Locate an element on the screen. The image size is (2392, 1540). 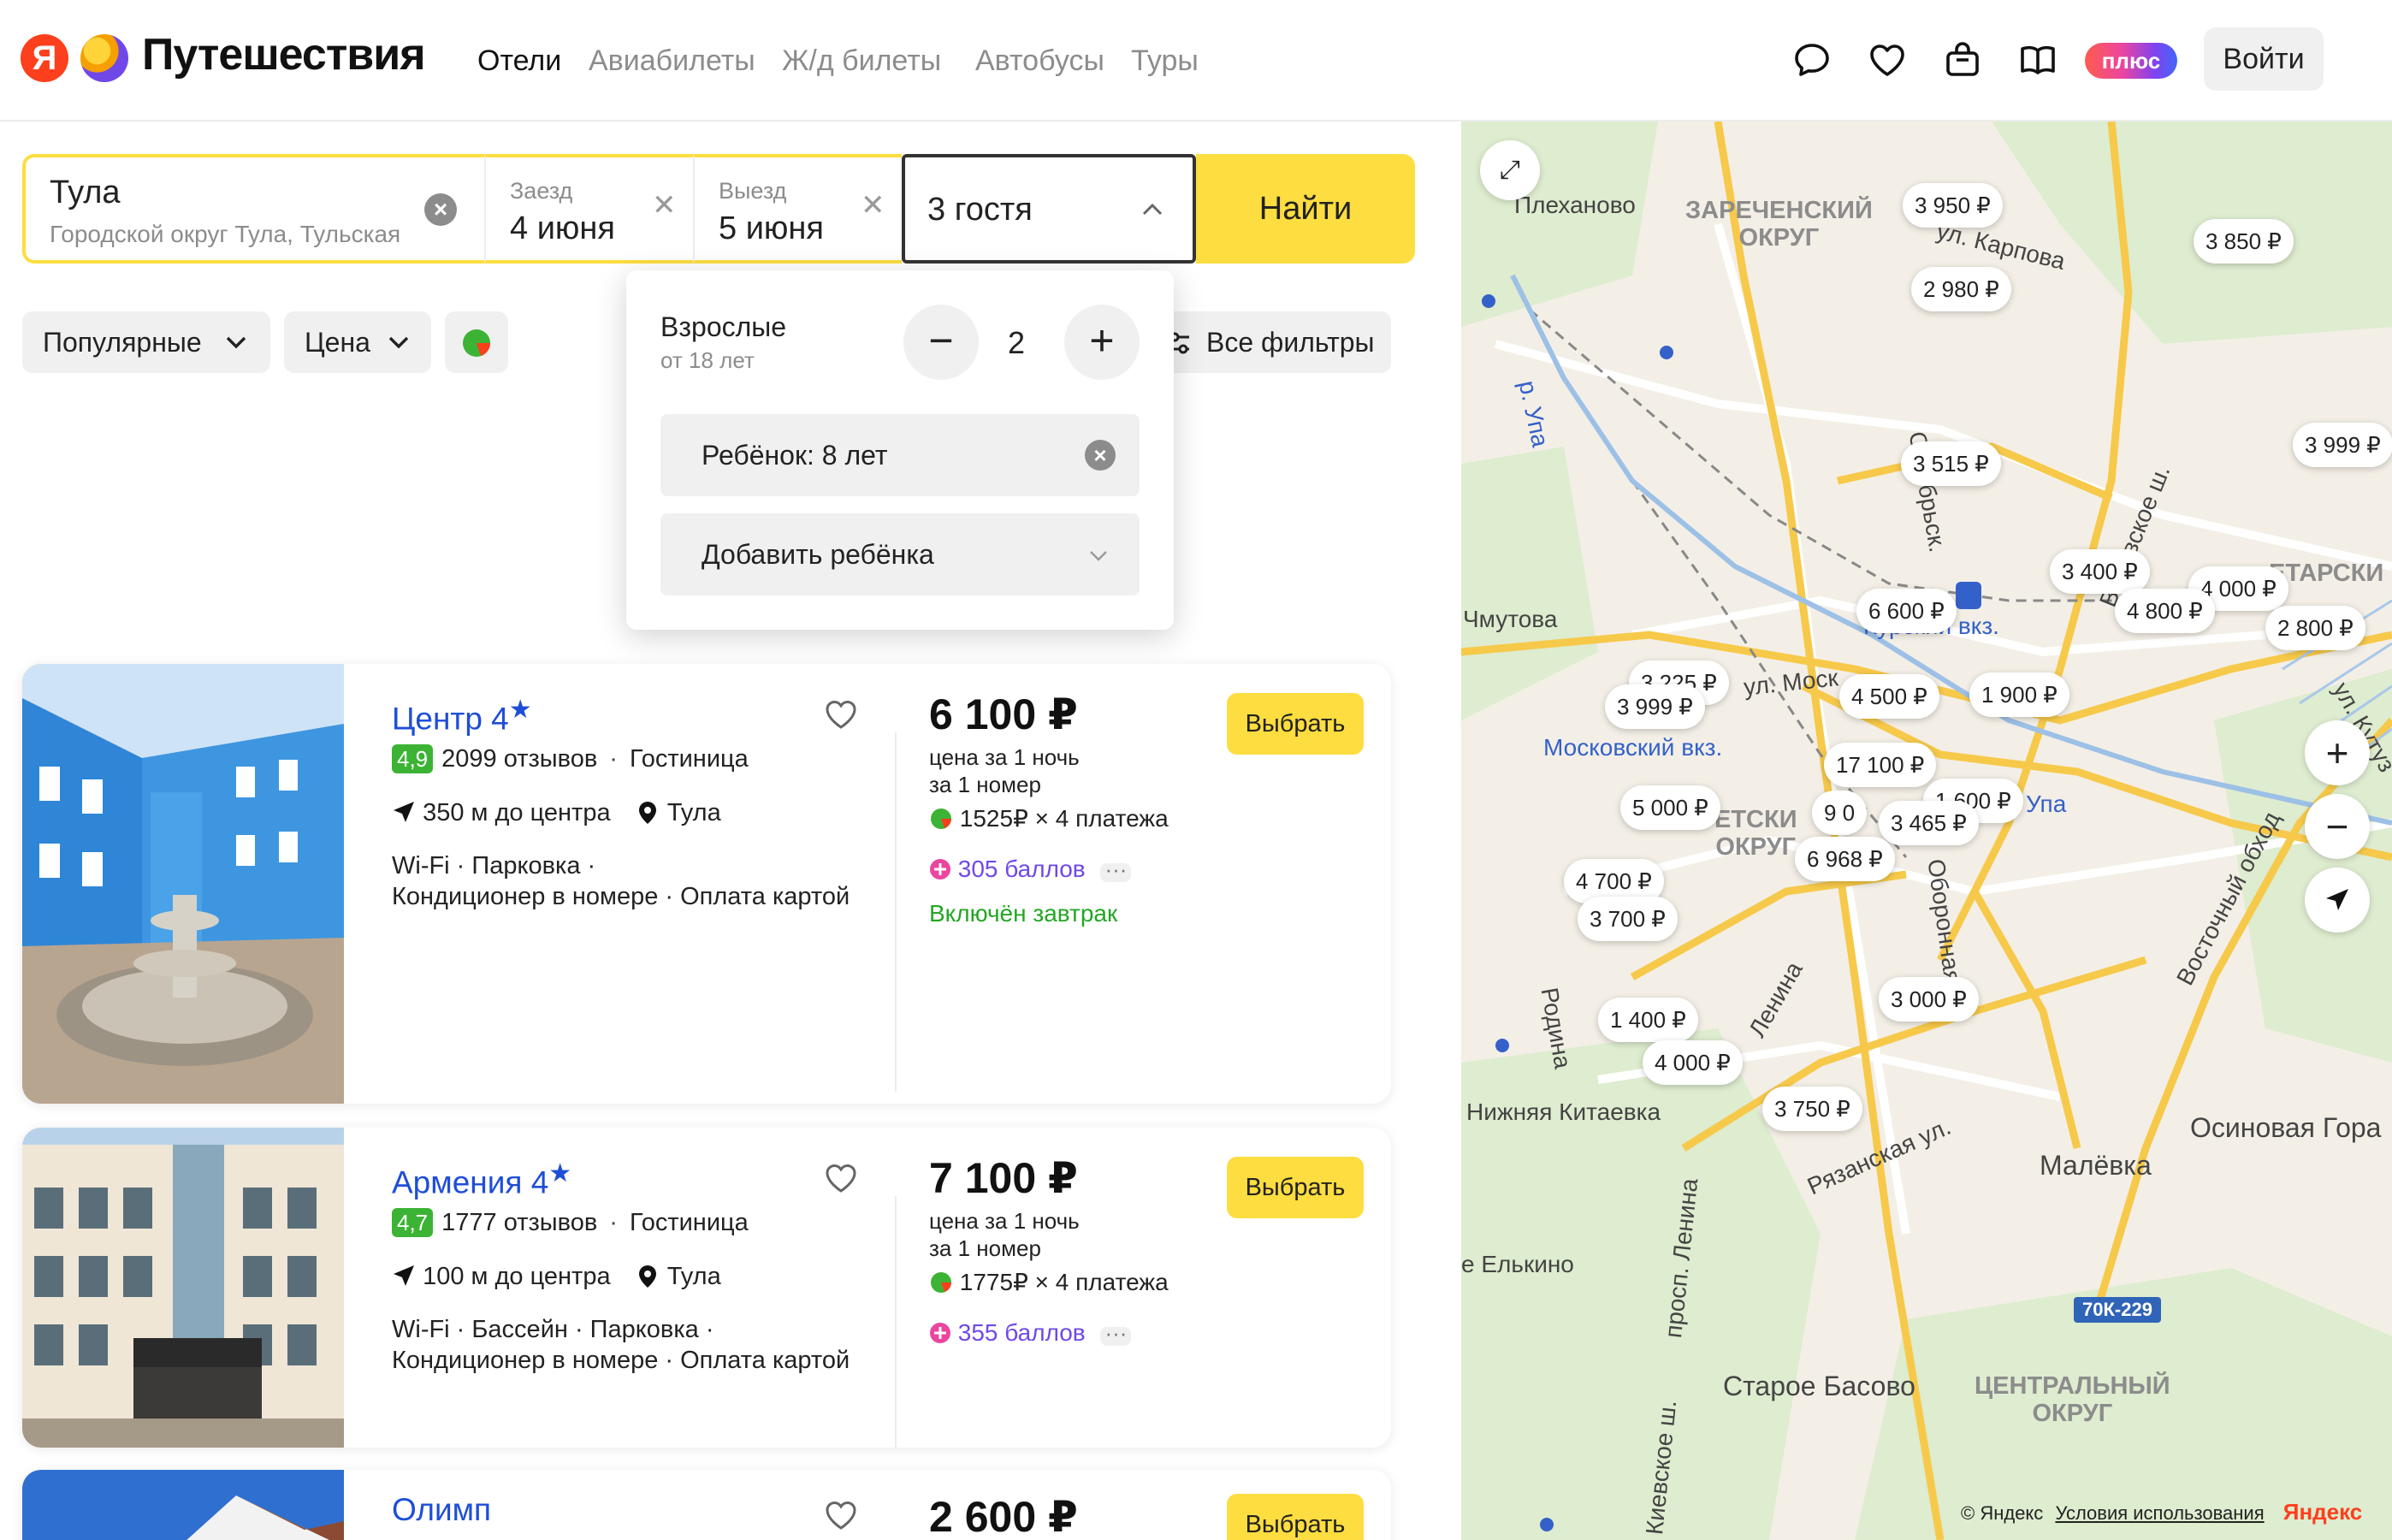
plus-badge: плюс is located at coordinates (2131, 61).